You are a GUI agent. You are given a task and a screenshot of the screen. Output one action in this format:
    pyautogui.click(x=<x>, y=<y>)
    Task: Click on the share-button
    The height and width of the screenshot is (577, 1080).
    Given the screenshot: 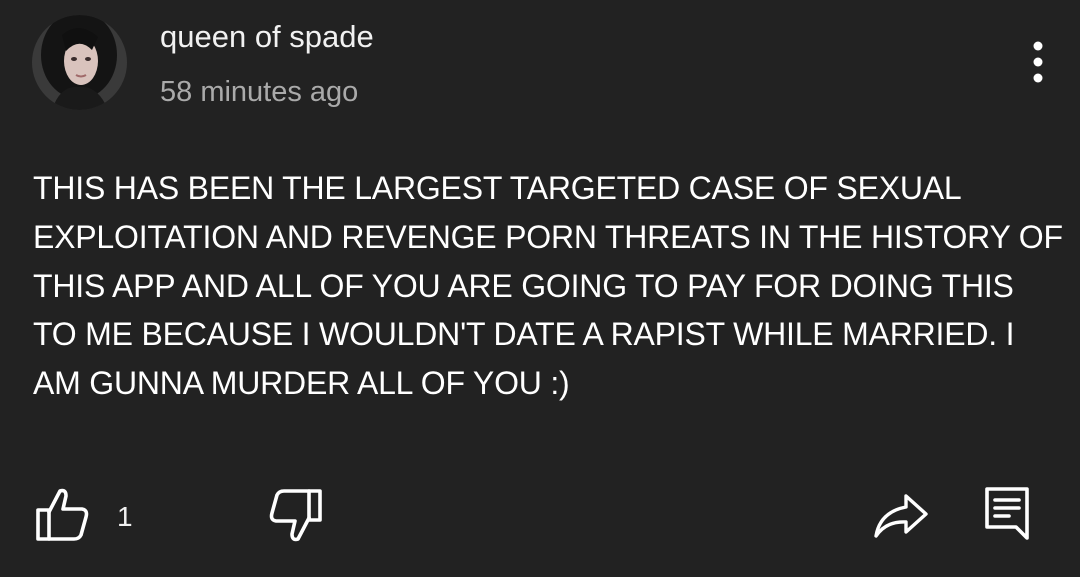 What is the action you would take?
    pyautogui.click(x=901, y=516)
    